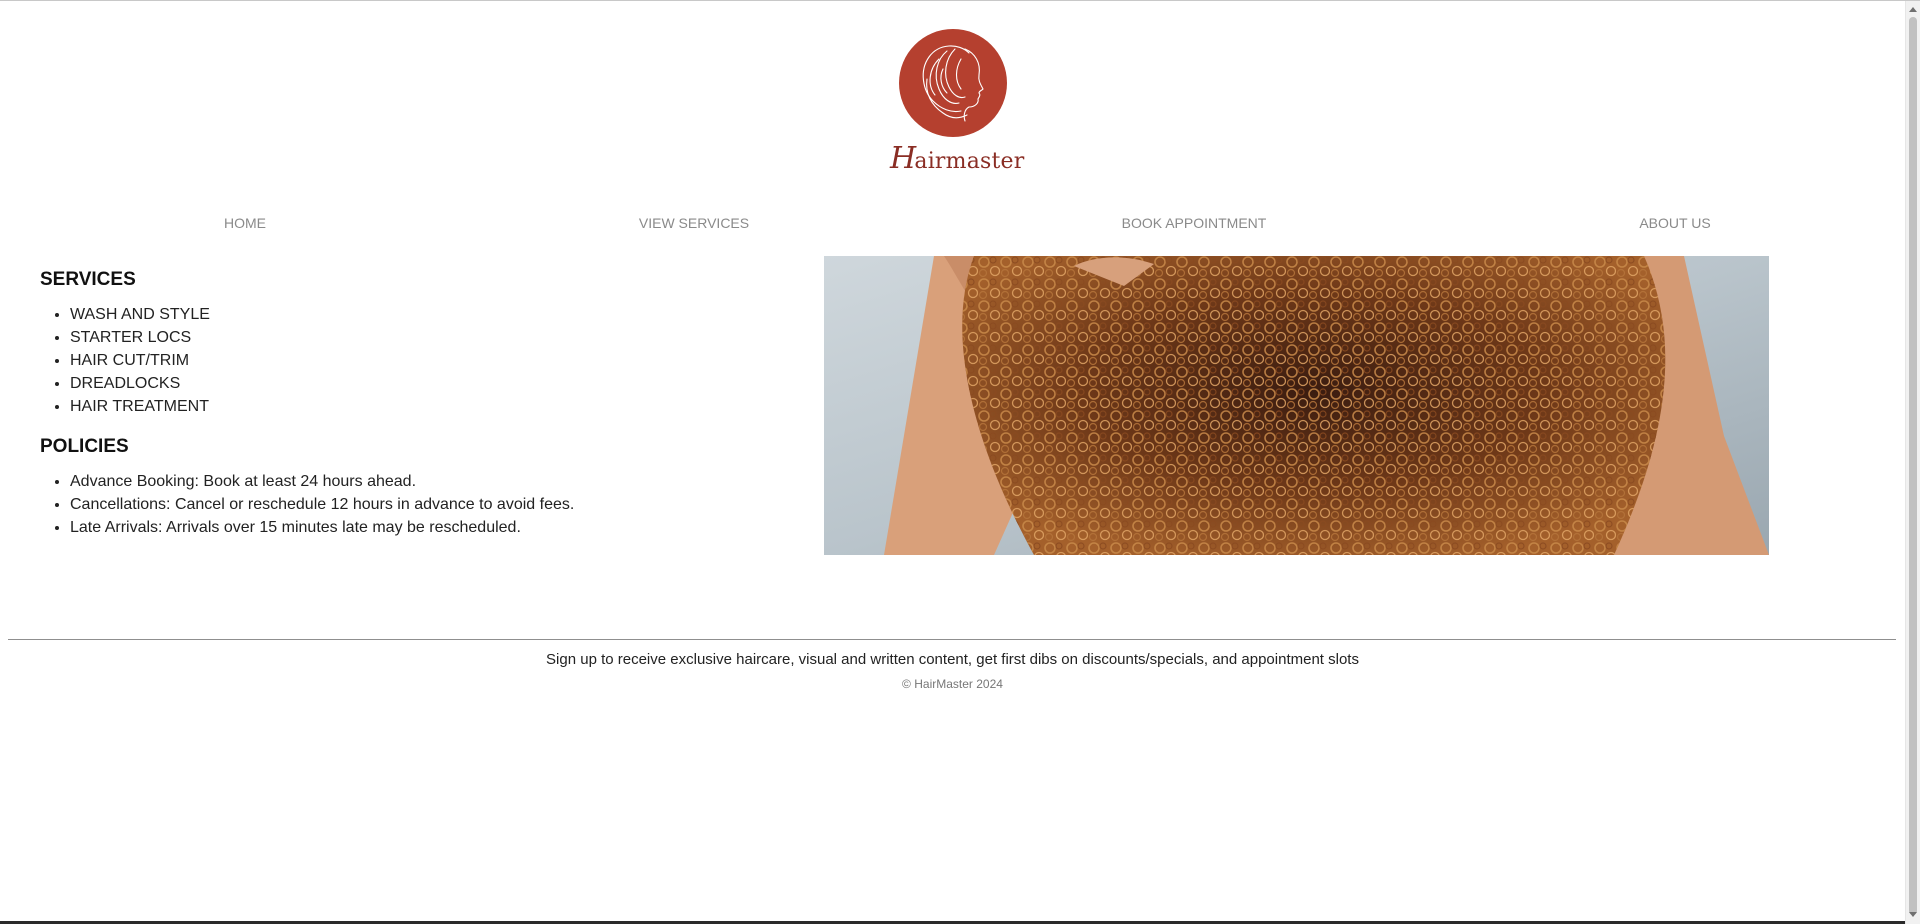 Image resolution: width=1920 pixels, height=924 pixels. Describe the element at coordinates (88, 279) in the screenshot. I see `services-heading: SERVICES` at that location.